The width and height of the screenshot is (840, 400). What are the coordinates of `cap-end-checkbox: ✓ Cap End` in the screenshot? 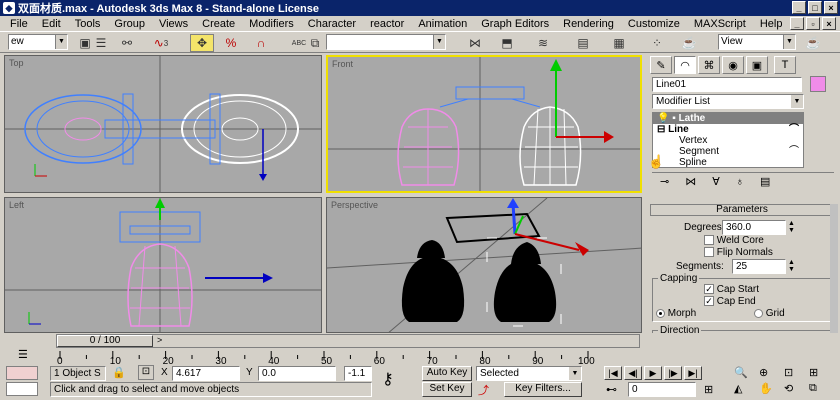 It's located at (730, 301).